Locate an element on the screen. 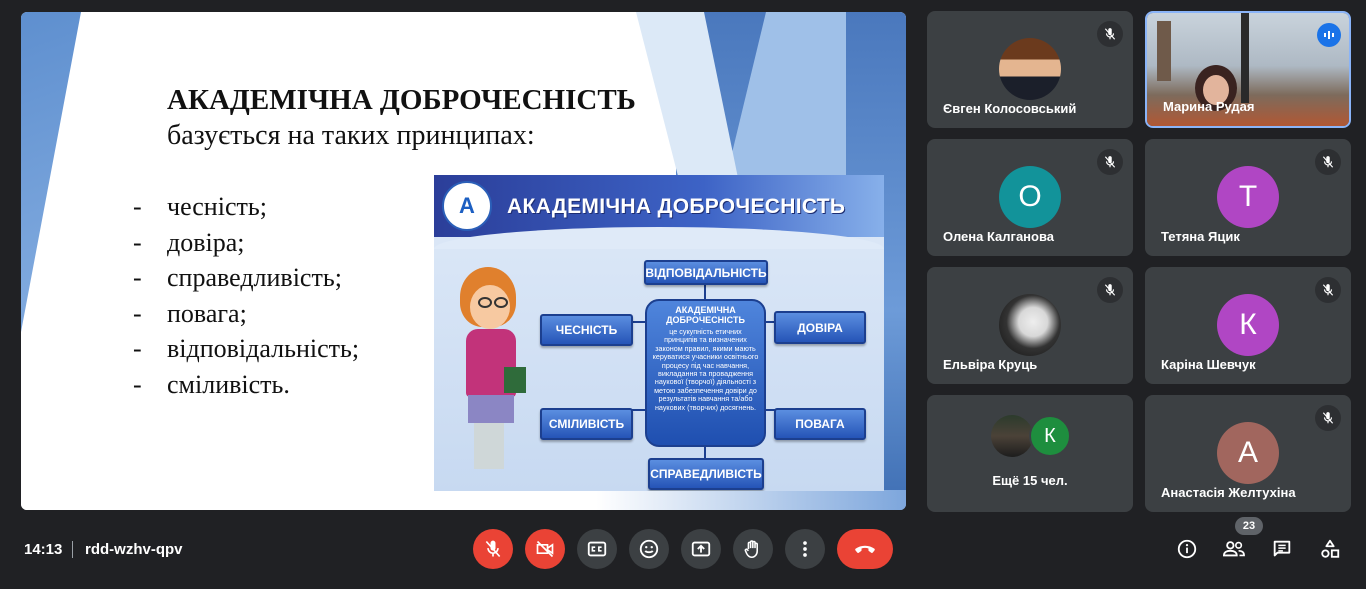  principle-item: - відповідальність; is located at coordinates (246, 352).